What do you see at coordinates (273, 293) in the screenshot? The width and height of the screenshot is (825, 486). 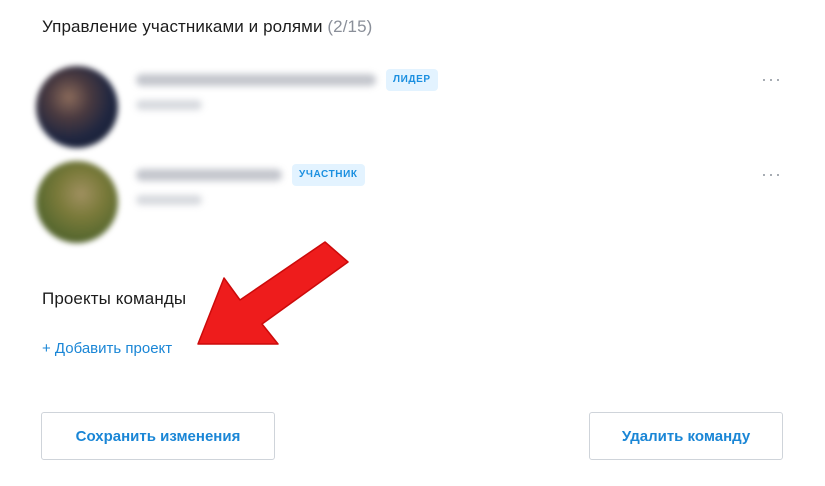 I see `red-arrow-annotation` at bounding box center [273, 293].